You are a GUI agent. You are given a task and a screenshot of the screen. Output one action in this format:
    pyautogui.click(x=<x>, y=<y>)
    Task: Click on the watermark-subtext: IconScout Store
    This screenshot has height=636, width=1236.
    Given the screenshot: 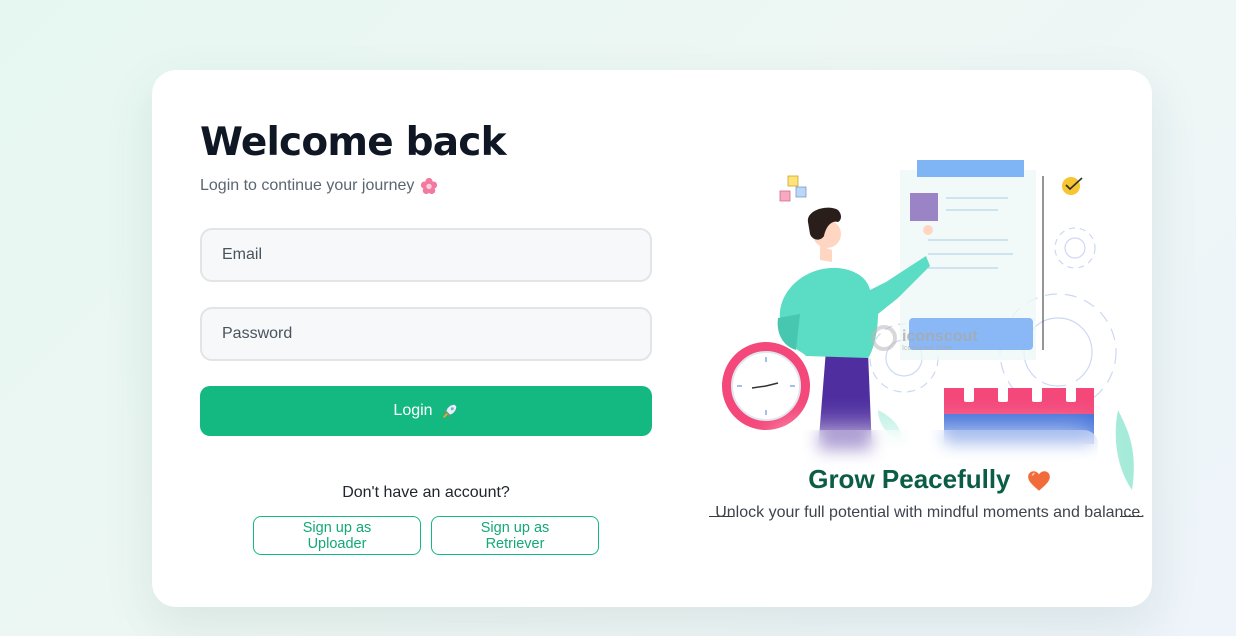 What is the action you would take?
    pyautogui.click(x=927, y=348)
    